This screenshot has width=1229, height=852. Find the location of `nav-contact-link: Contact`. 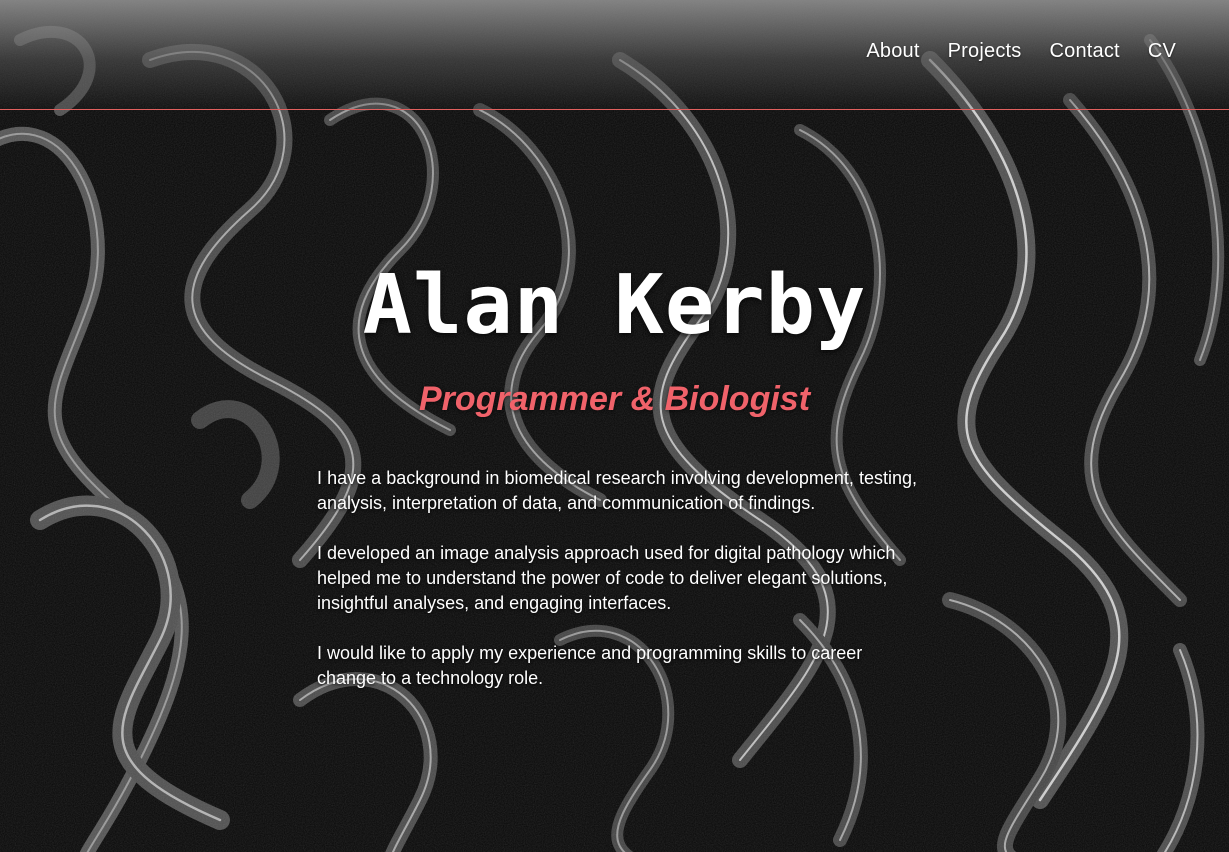

nav-contact-link: Contact is located at coordinates (1084, 51).